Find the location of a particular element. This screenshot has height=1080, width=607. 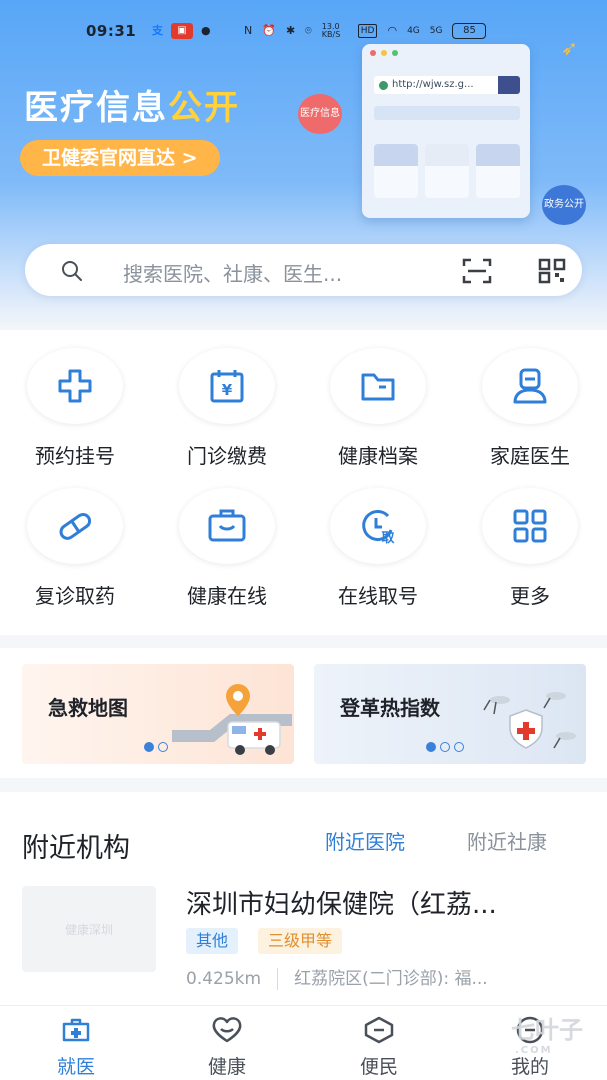

watermark-text: 七叶子 is located at coordinates (547, 1030).